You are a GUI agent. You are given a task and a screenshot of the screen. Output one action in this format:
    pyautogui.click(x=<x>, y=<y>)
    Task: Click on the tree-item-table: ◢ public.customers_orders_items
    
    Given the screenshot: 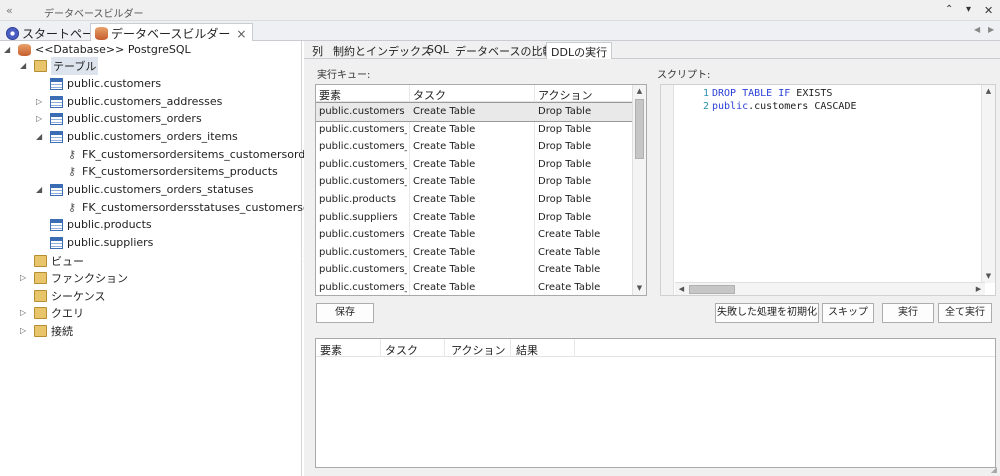 What is the action you would take?
    pyautogui.click(x=137, y=136)
    